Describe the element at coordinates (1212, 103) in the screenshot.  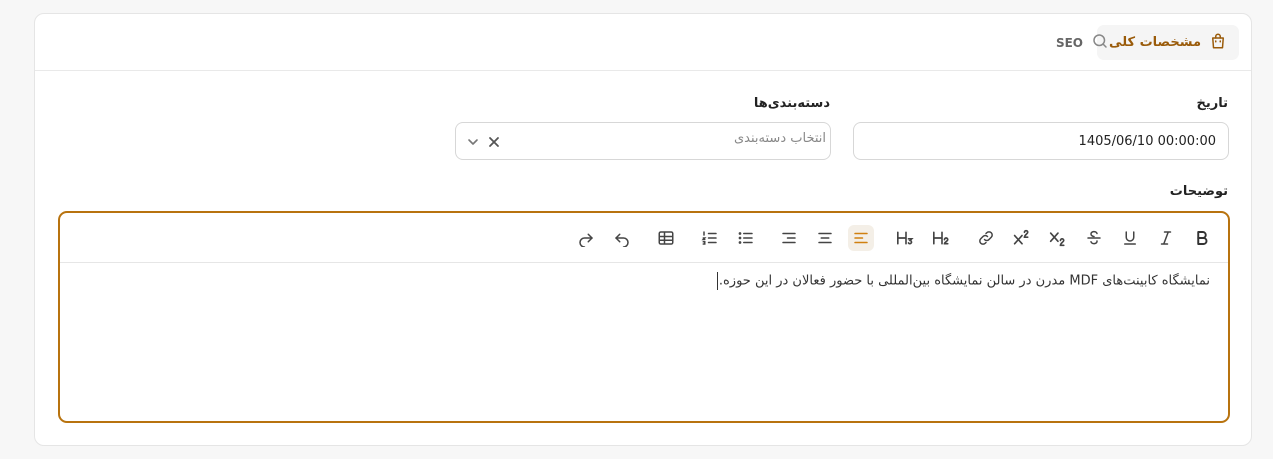
I see `date-label: تاریخ` at that location.